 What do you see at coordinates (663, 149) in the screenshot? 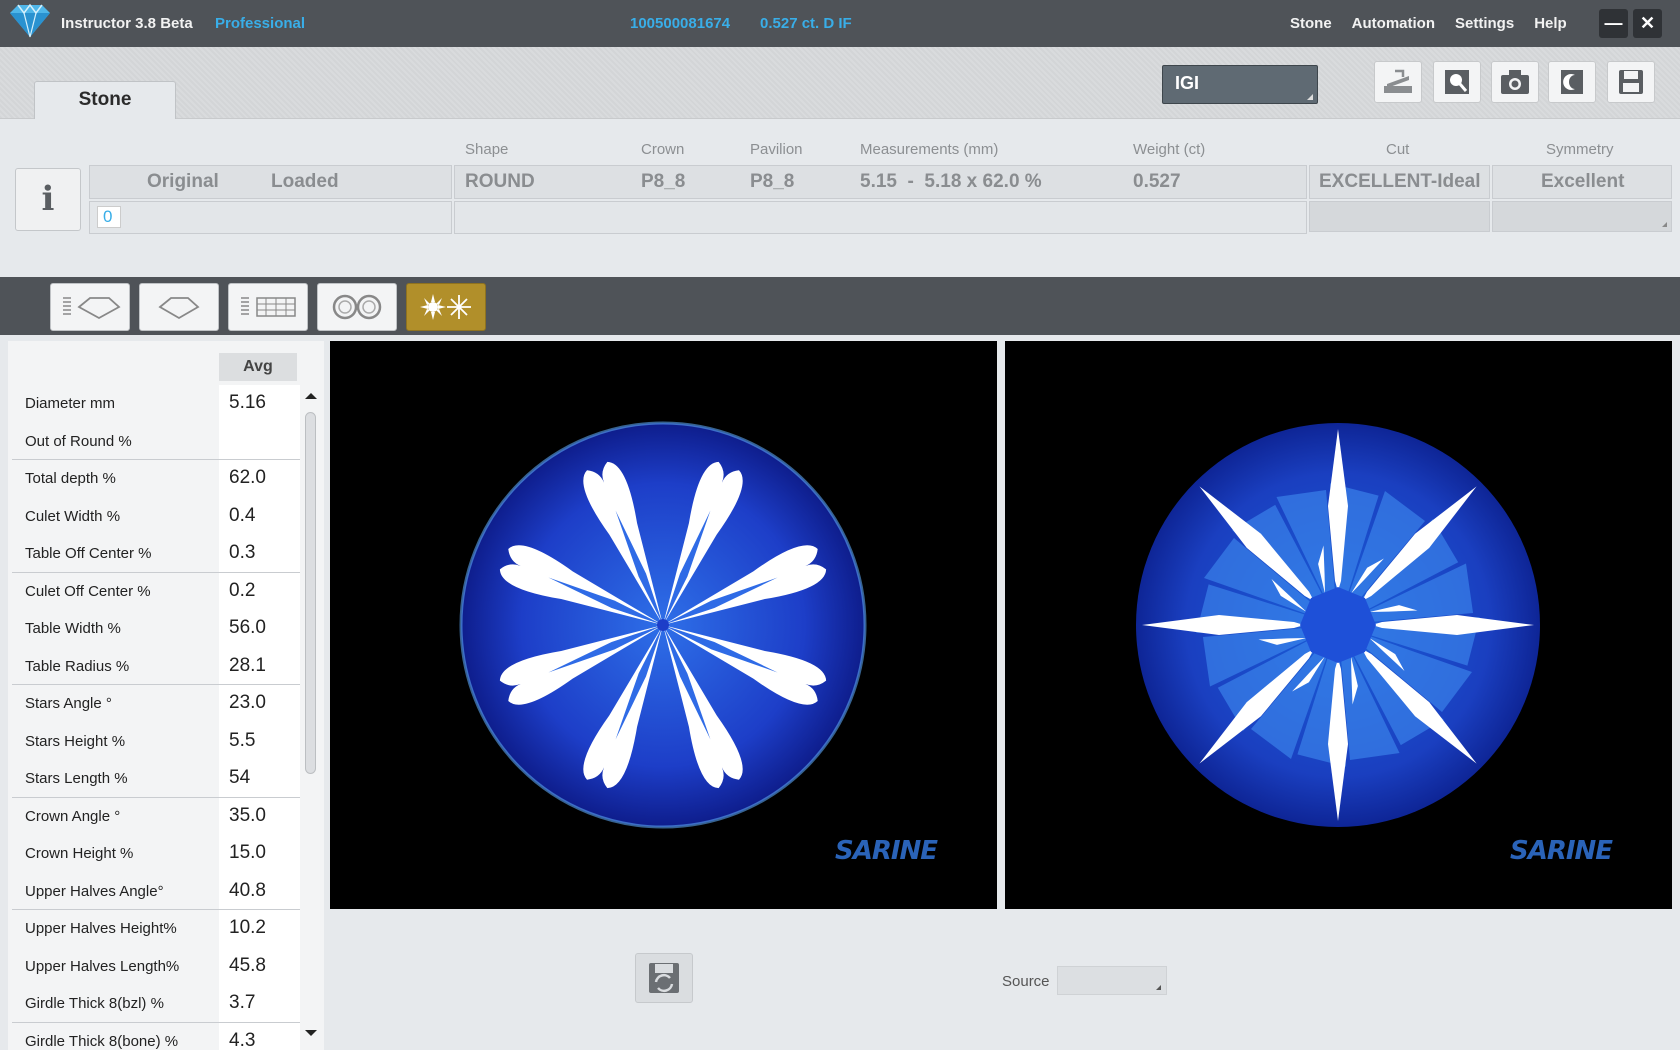
I see `header-crown: Crown` at bounding box center [663, 149].